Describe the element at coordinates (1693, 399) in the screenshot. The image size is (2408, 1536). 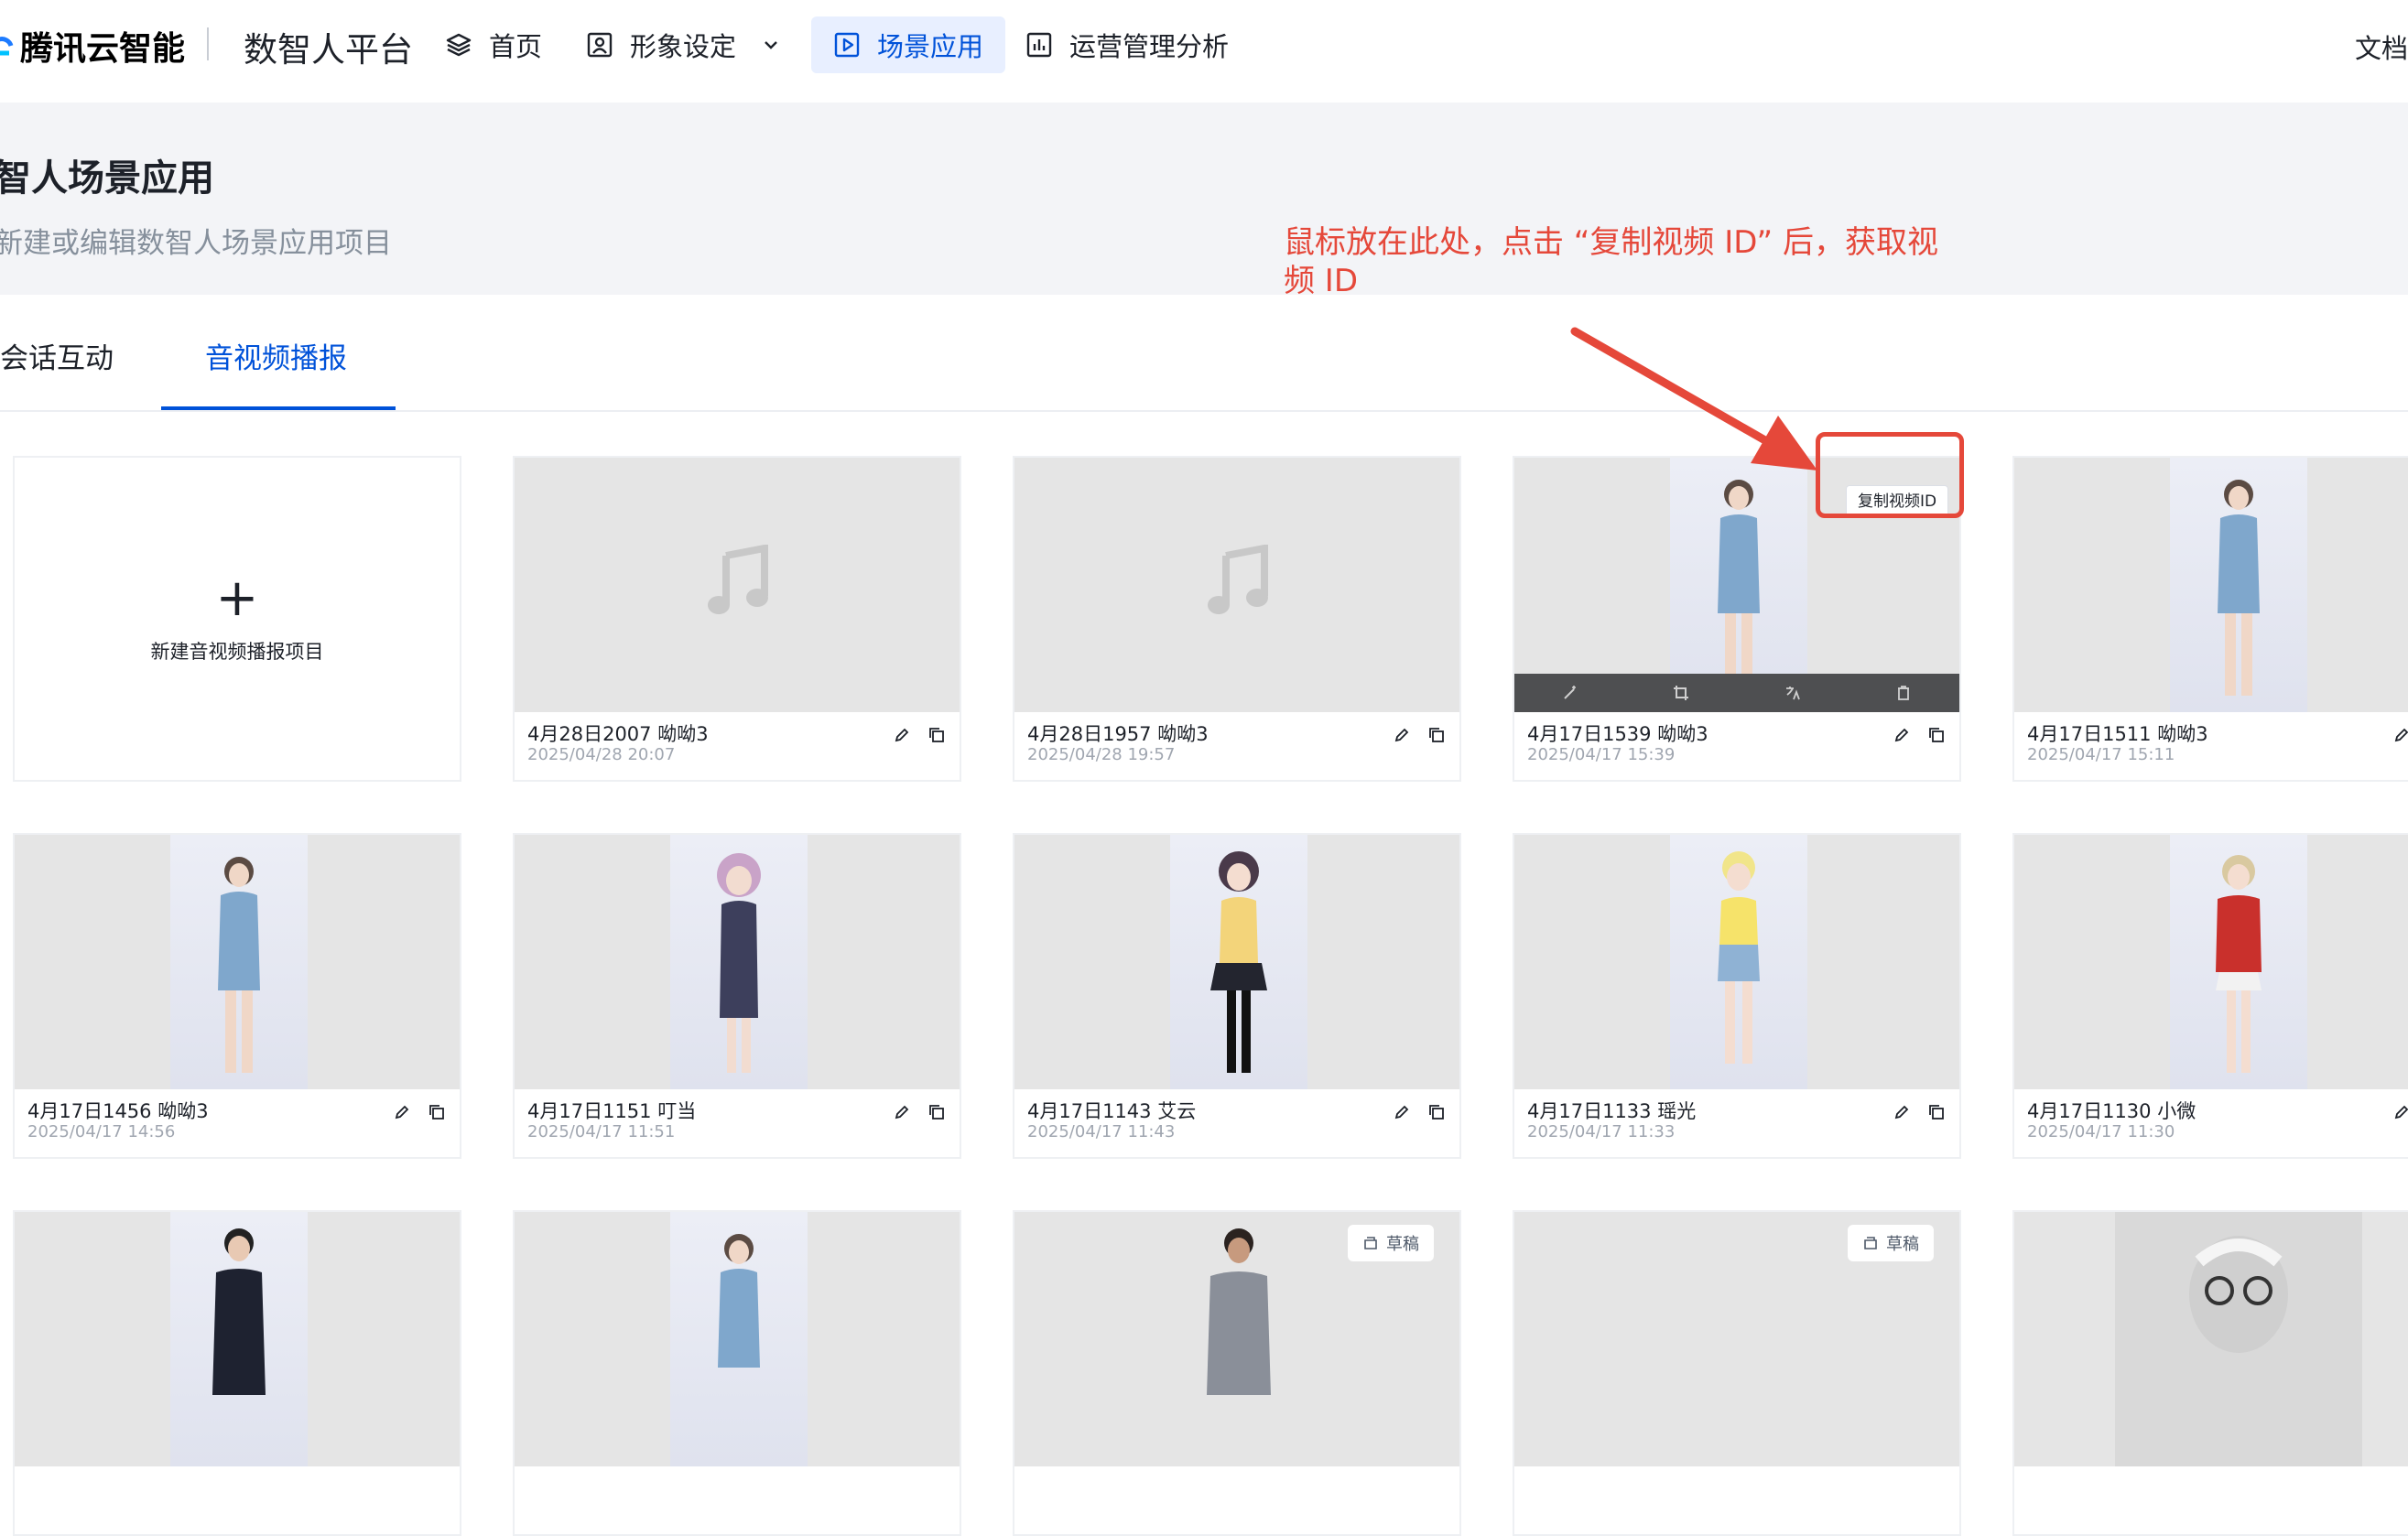
I see `annotation-arrow-icon` at that location.